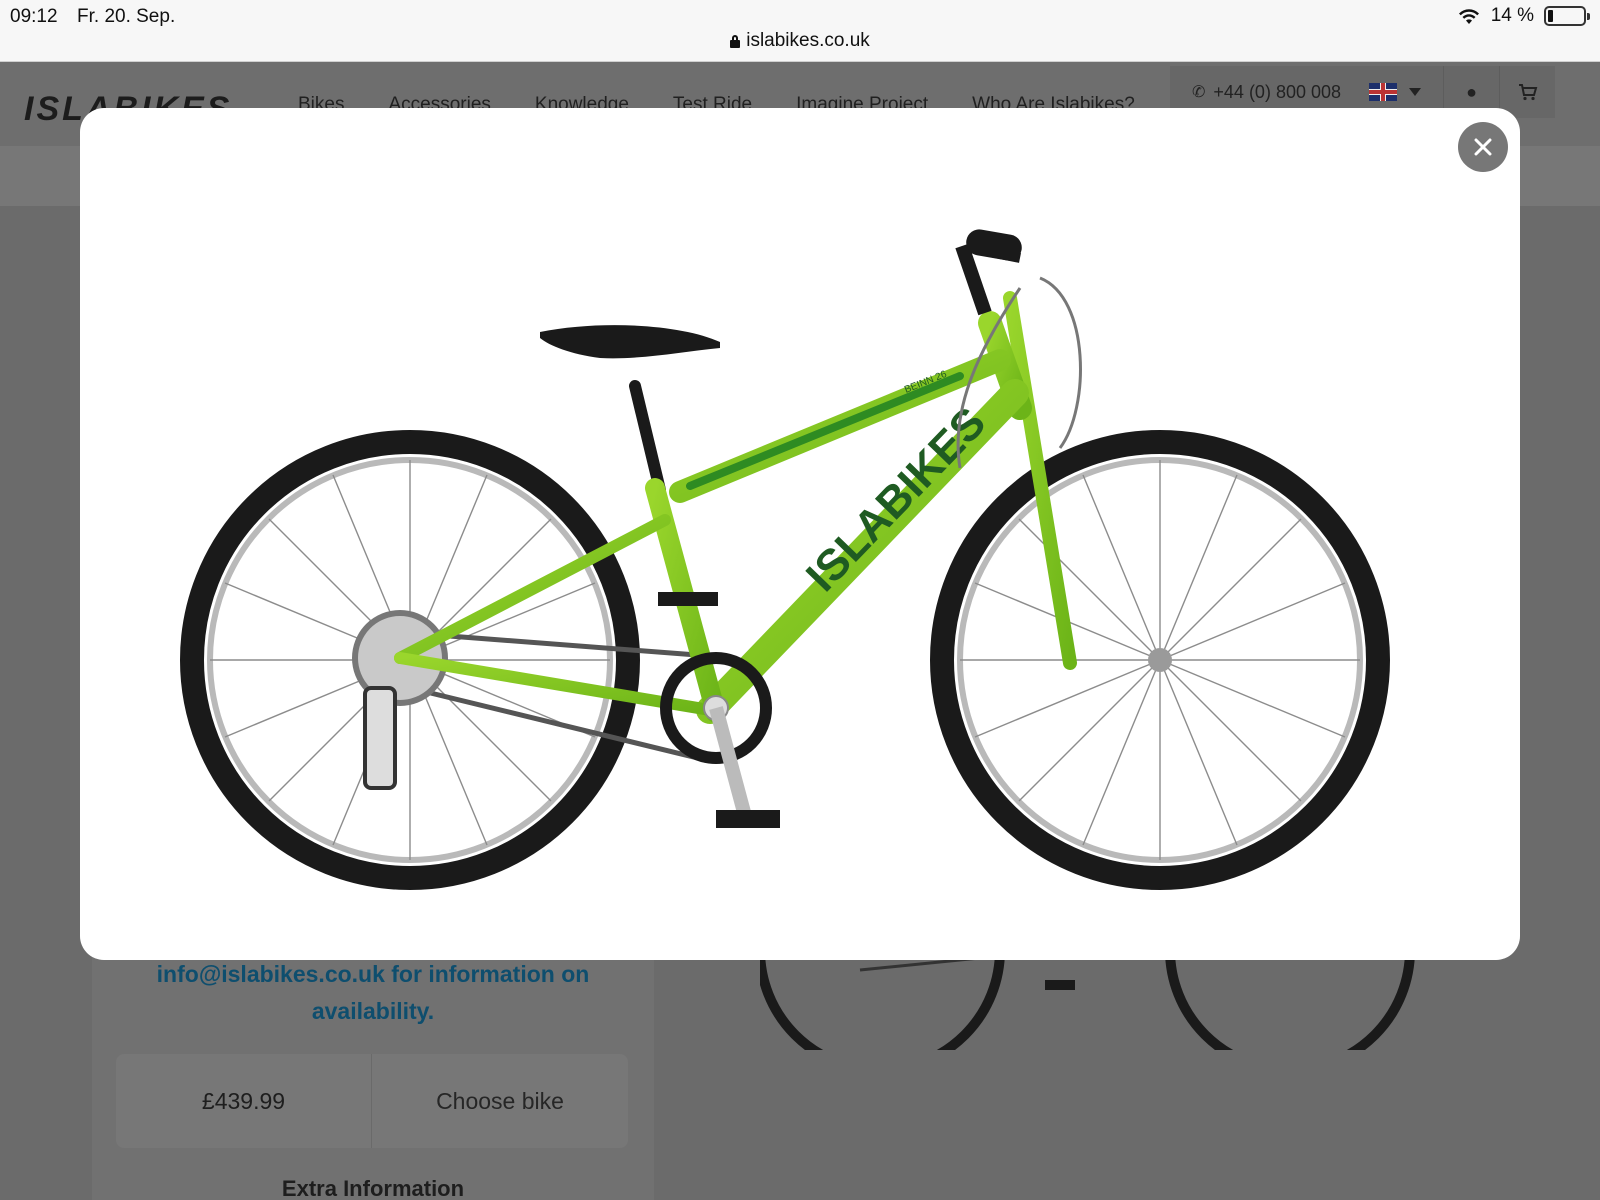  What do you see at coordinates (34, 16) in the screenshot?
I see `status-time: 09:12` at bounding box center [34, 16].